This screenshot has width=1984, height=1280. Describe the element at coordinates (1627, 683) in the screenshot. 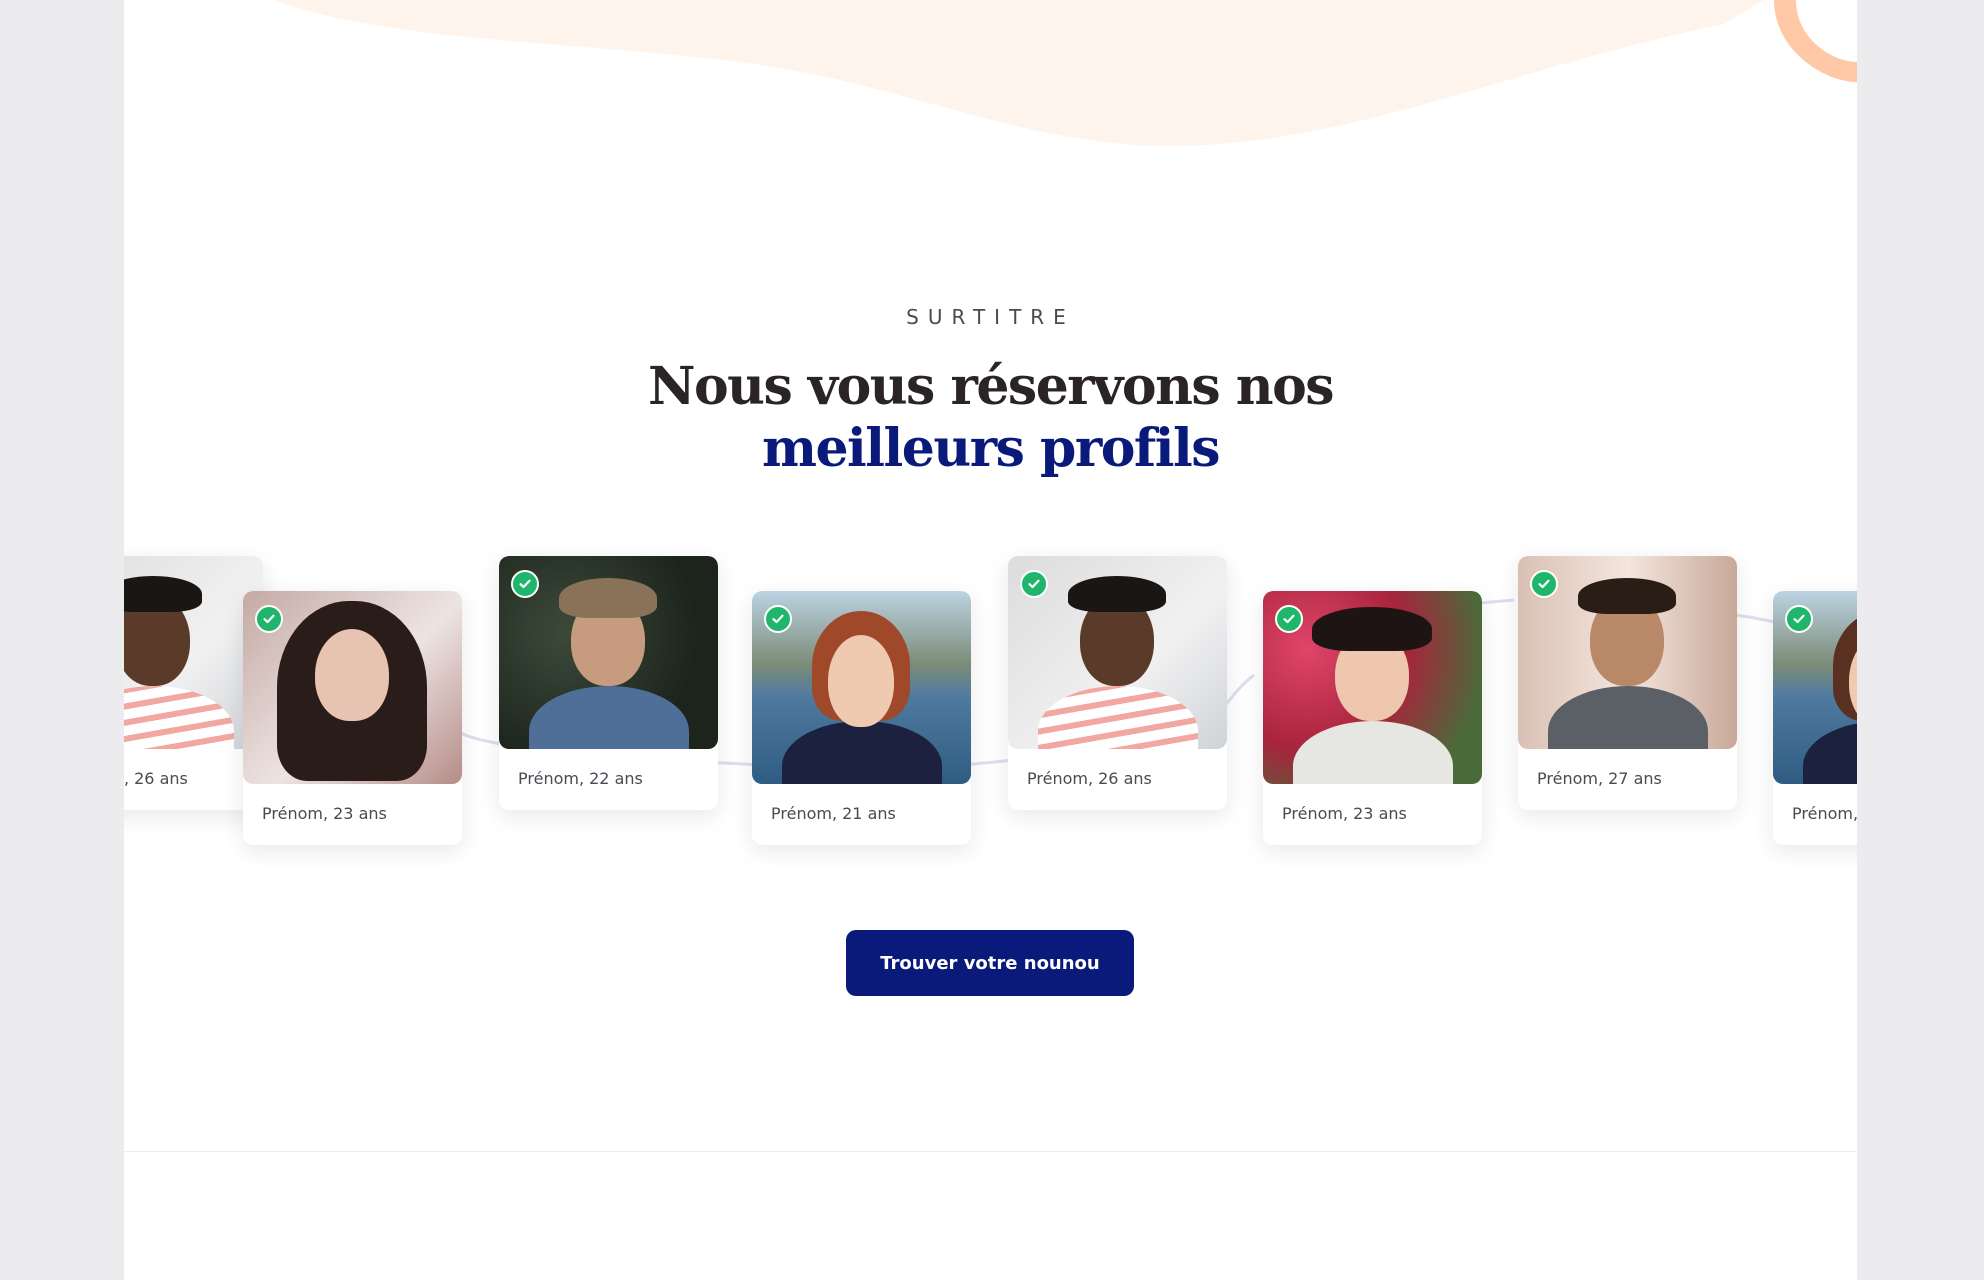

I see `profile-card: Prénom, 27 ans` at that location.